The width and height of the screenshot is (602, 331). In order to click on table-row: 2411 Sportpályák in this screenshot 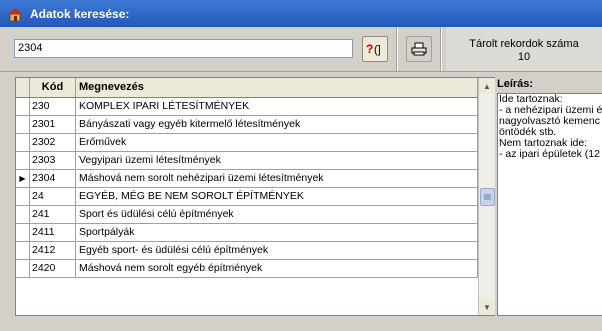, I will do `click(247, 233)`.